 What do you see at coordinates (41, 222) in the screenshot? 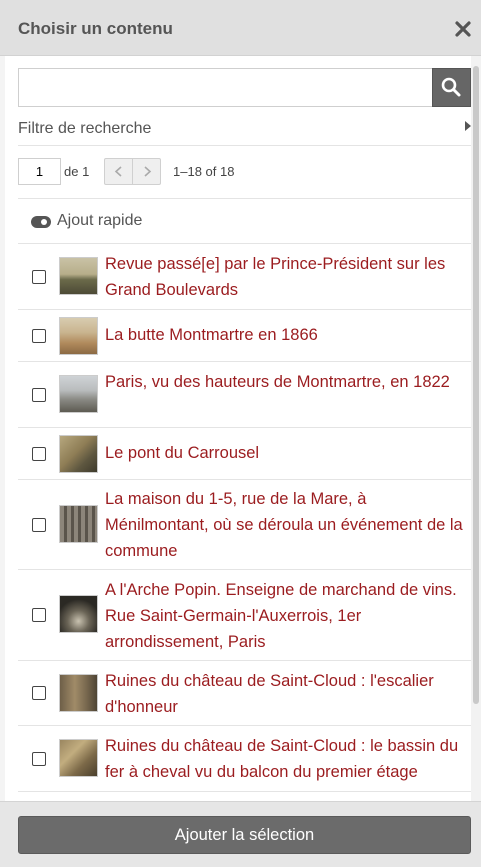
I see `toggle-icon` at bounding box center [41, 222].